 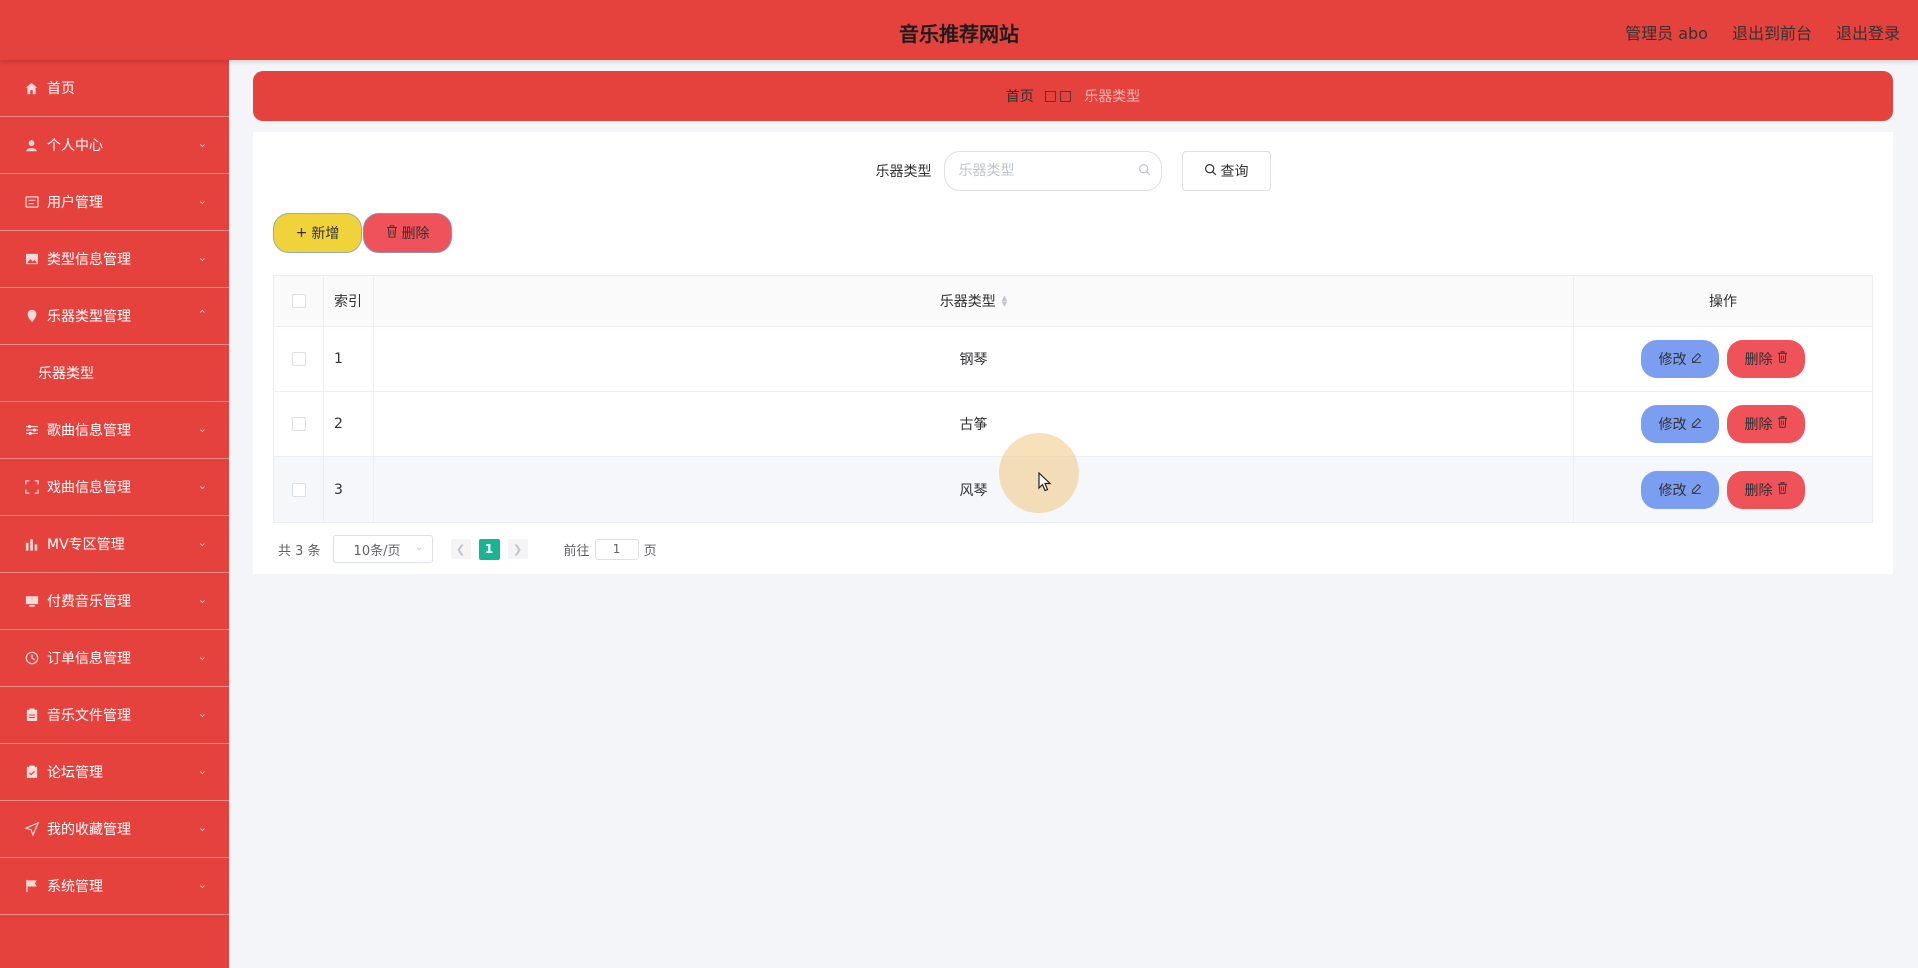 What do you see at coordinates (1112, 97) in the screenshot?
I see `breadcrumb-current: 乐器类型` at bounding box center [1112, 97].